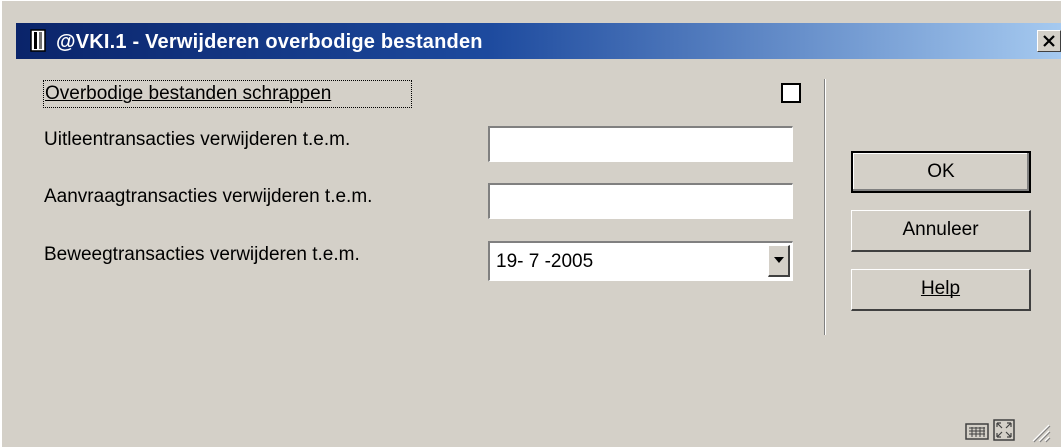  Describe the element at coordinates (941, 231) in the screenshot. I see `cancel-button: Annuleer` at that location.